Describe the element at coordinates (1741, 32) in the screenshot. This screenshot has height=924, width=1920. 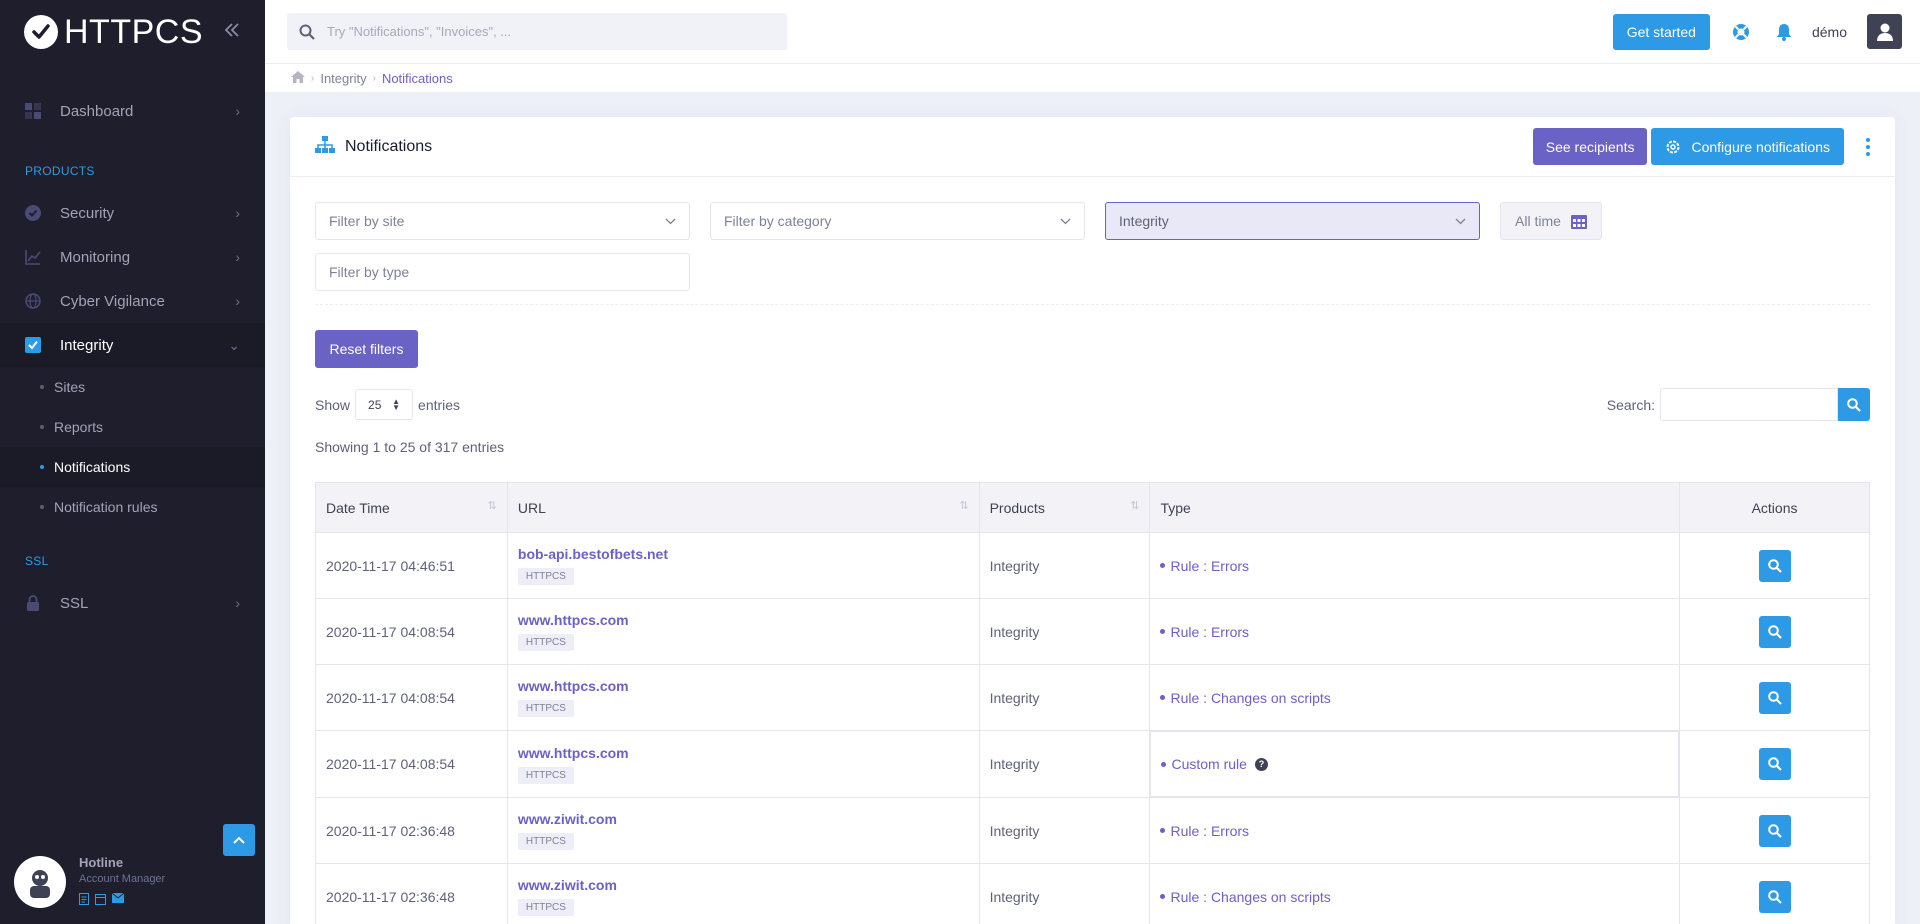
I see `lifebuoy-icon` at that location.